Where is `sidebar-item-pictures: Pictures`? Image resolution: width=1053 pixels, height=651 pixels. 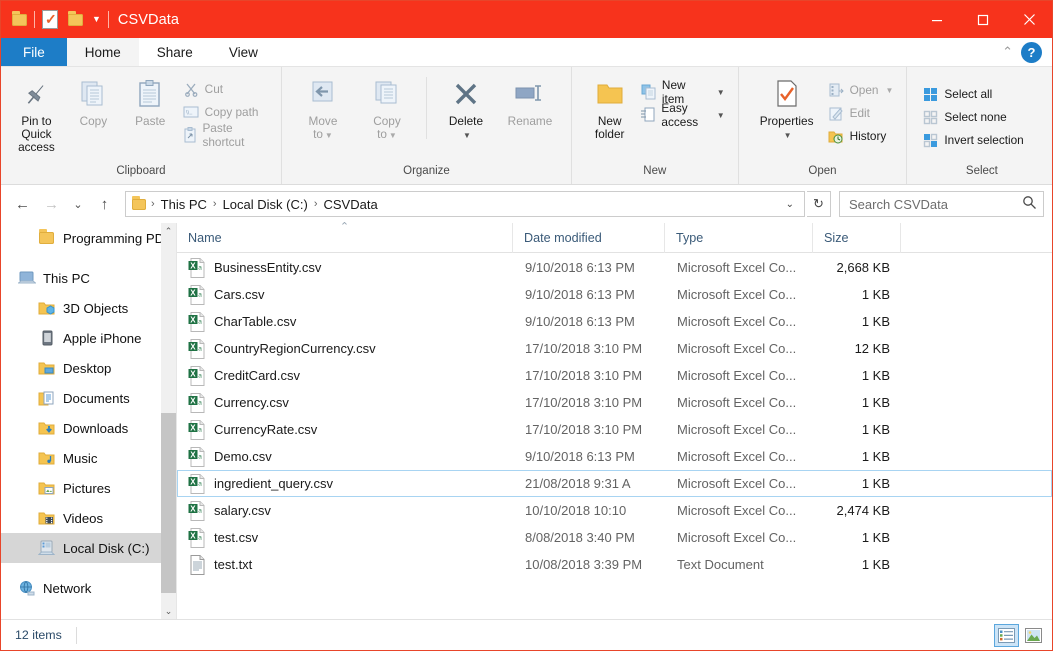 sidebar-item-pictures: Pictures is located at coordinates (88, 488).